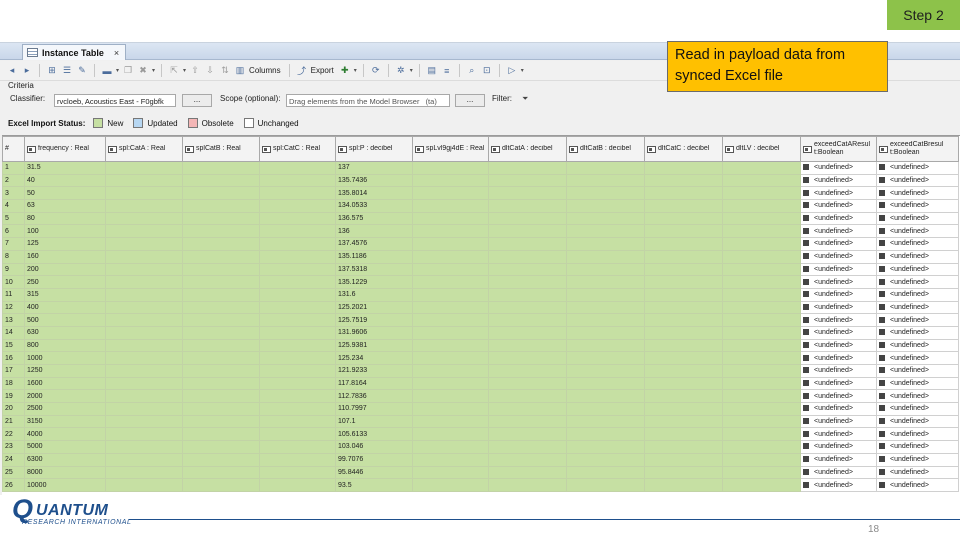 Image resolution: width=960 pixels, height=540 pixels. I want to click on column-header: spl:CatA : Real, so click(144, 149).